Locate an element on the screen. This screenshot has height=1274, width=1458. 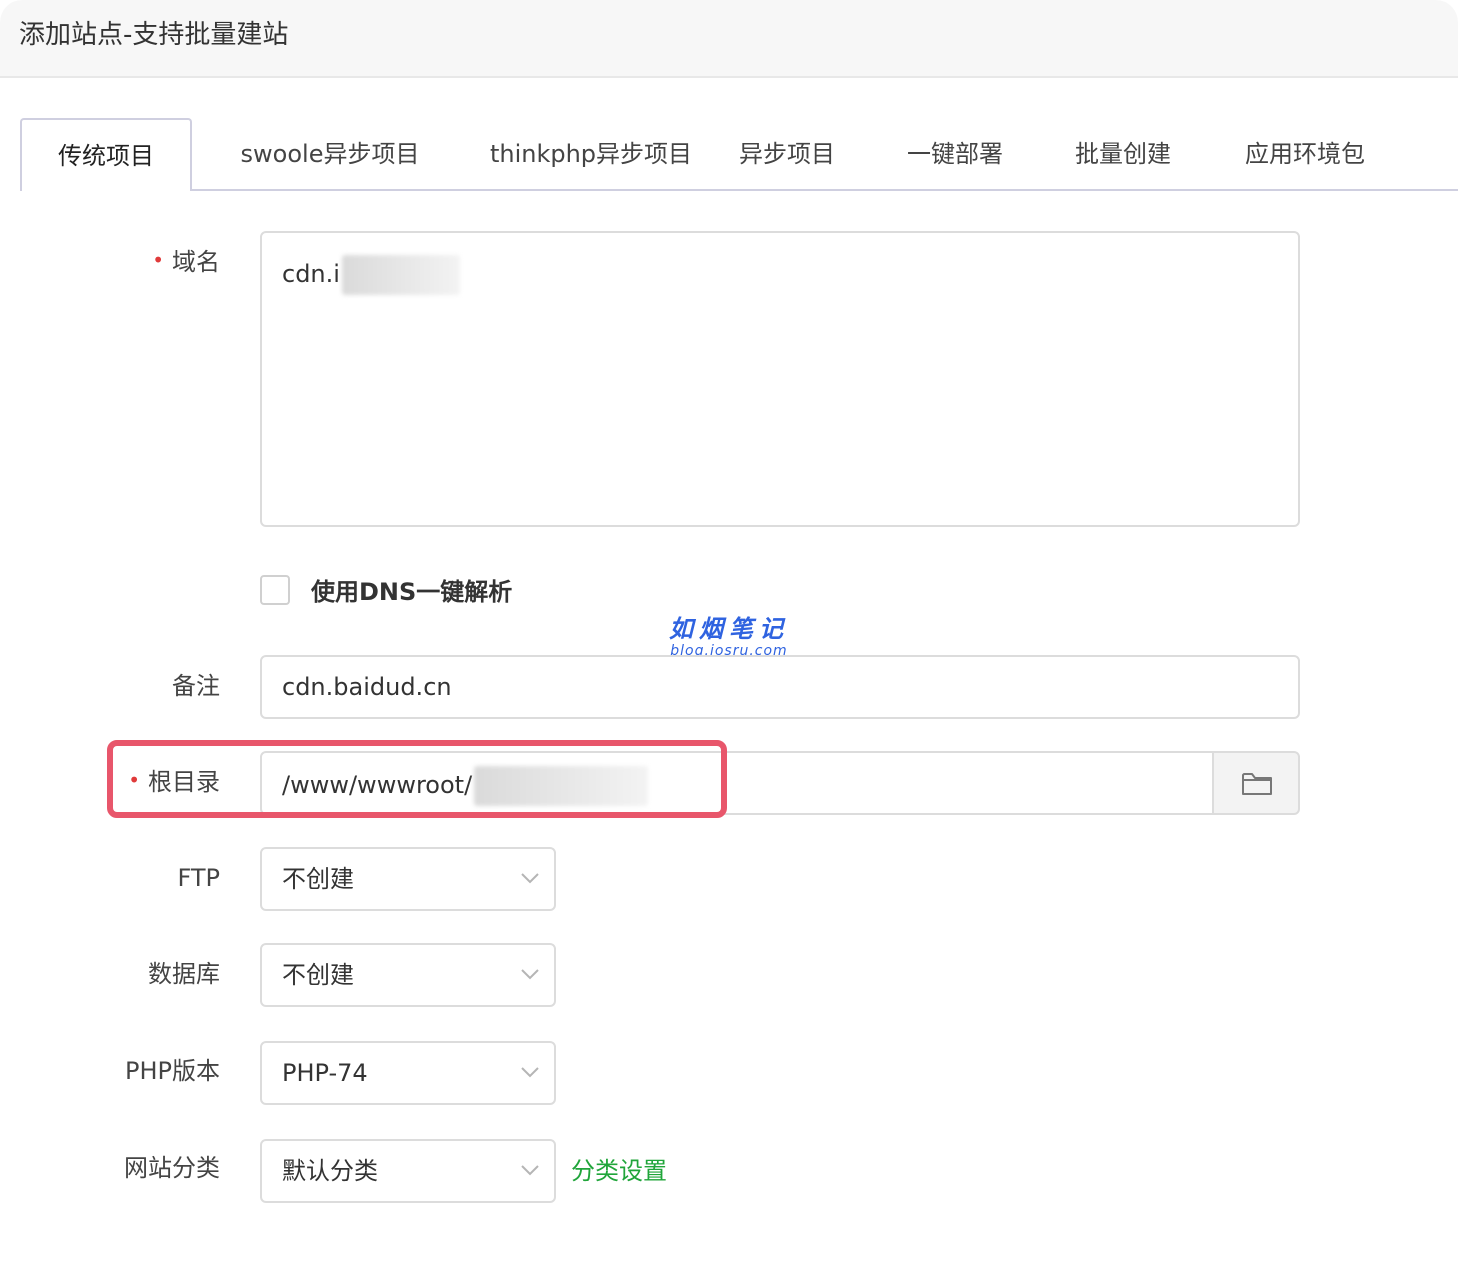
database-label: 数据库 is located at coordinates (184, 974).